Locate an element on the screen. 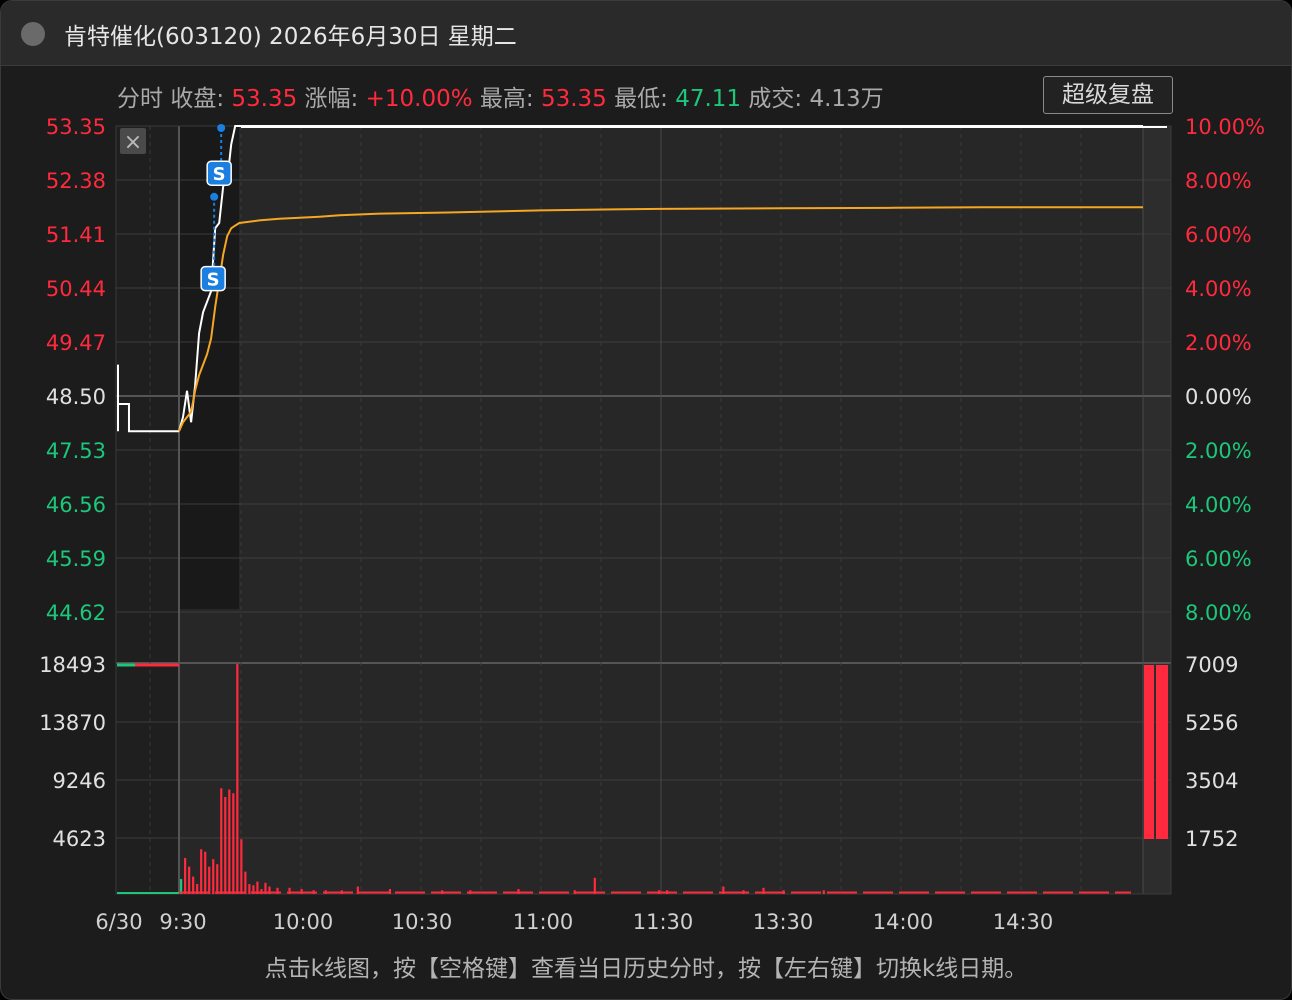 This screenshot has height=1000, width=1292. price-tick-label: 53.35 is located at coordinates (76, 127).